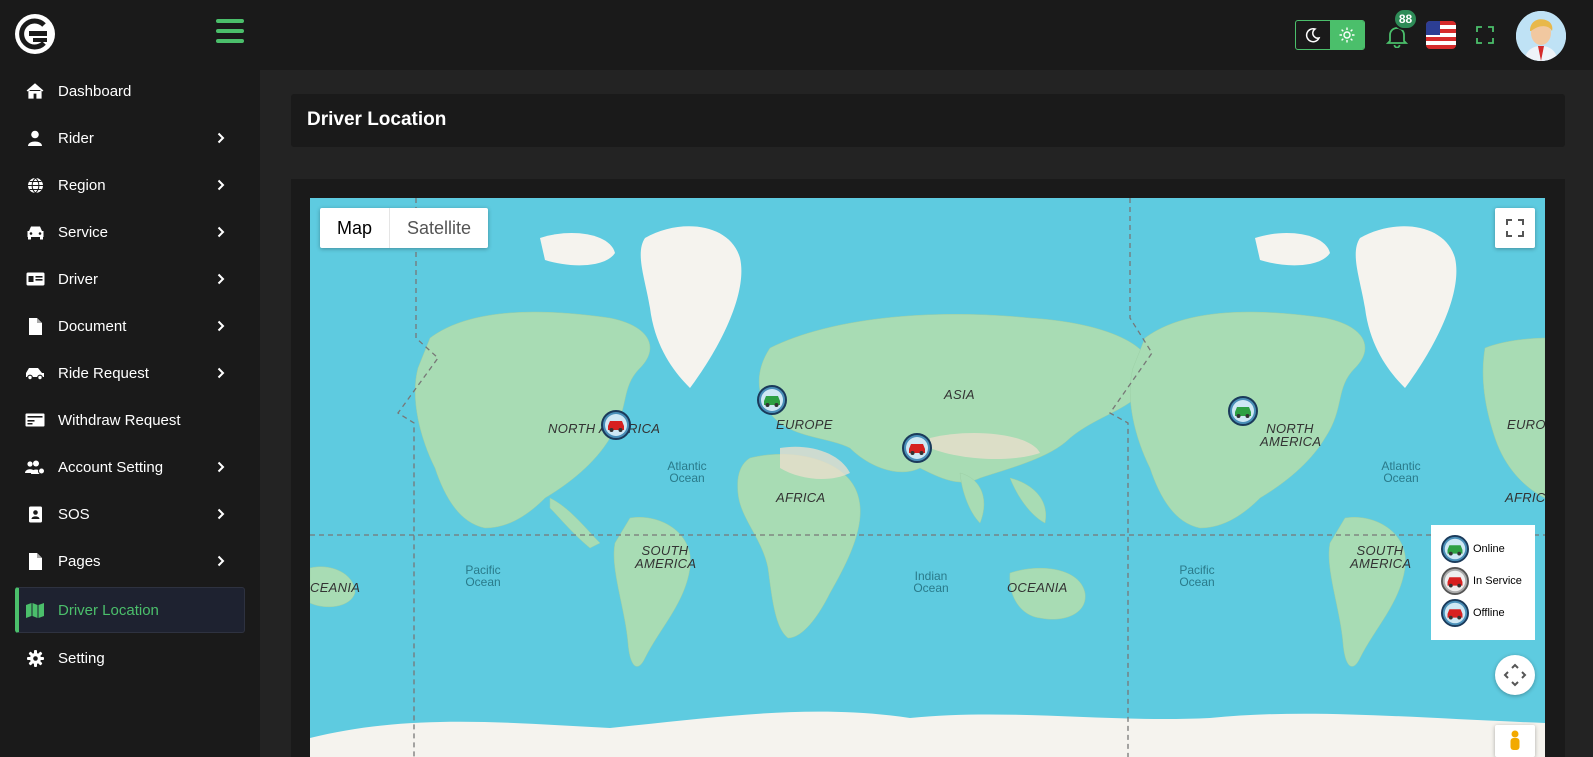  What do you see at coordinates (35, 185) in the screenshot?
I see `globe-icon` at bounding box center [35, 185].